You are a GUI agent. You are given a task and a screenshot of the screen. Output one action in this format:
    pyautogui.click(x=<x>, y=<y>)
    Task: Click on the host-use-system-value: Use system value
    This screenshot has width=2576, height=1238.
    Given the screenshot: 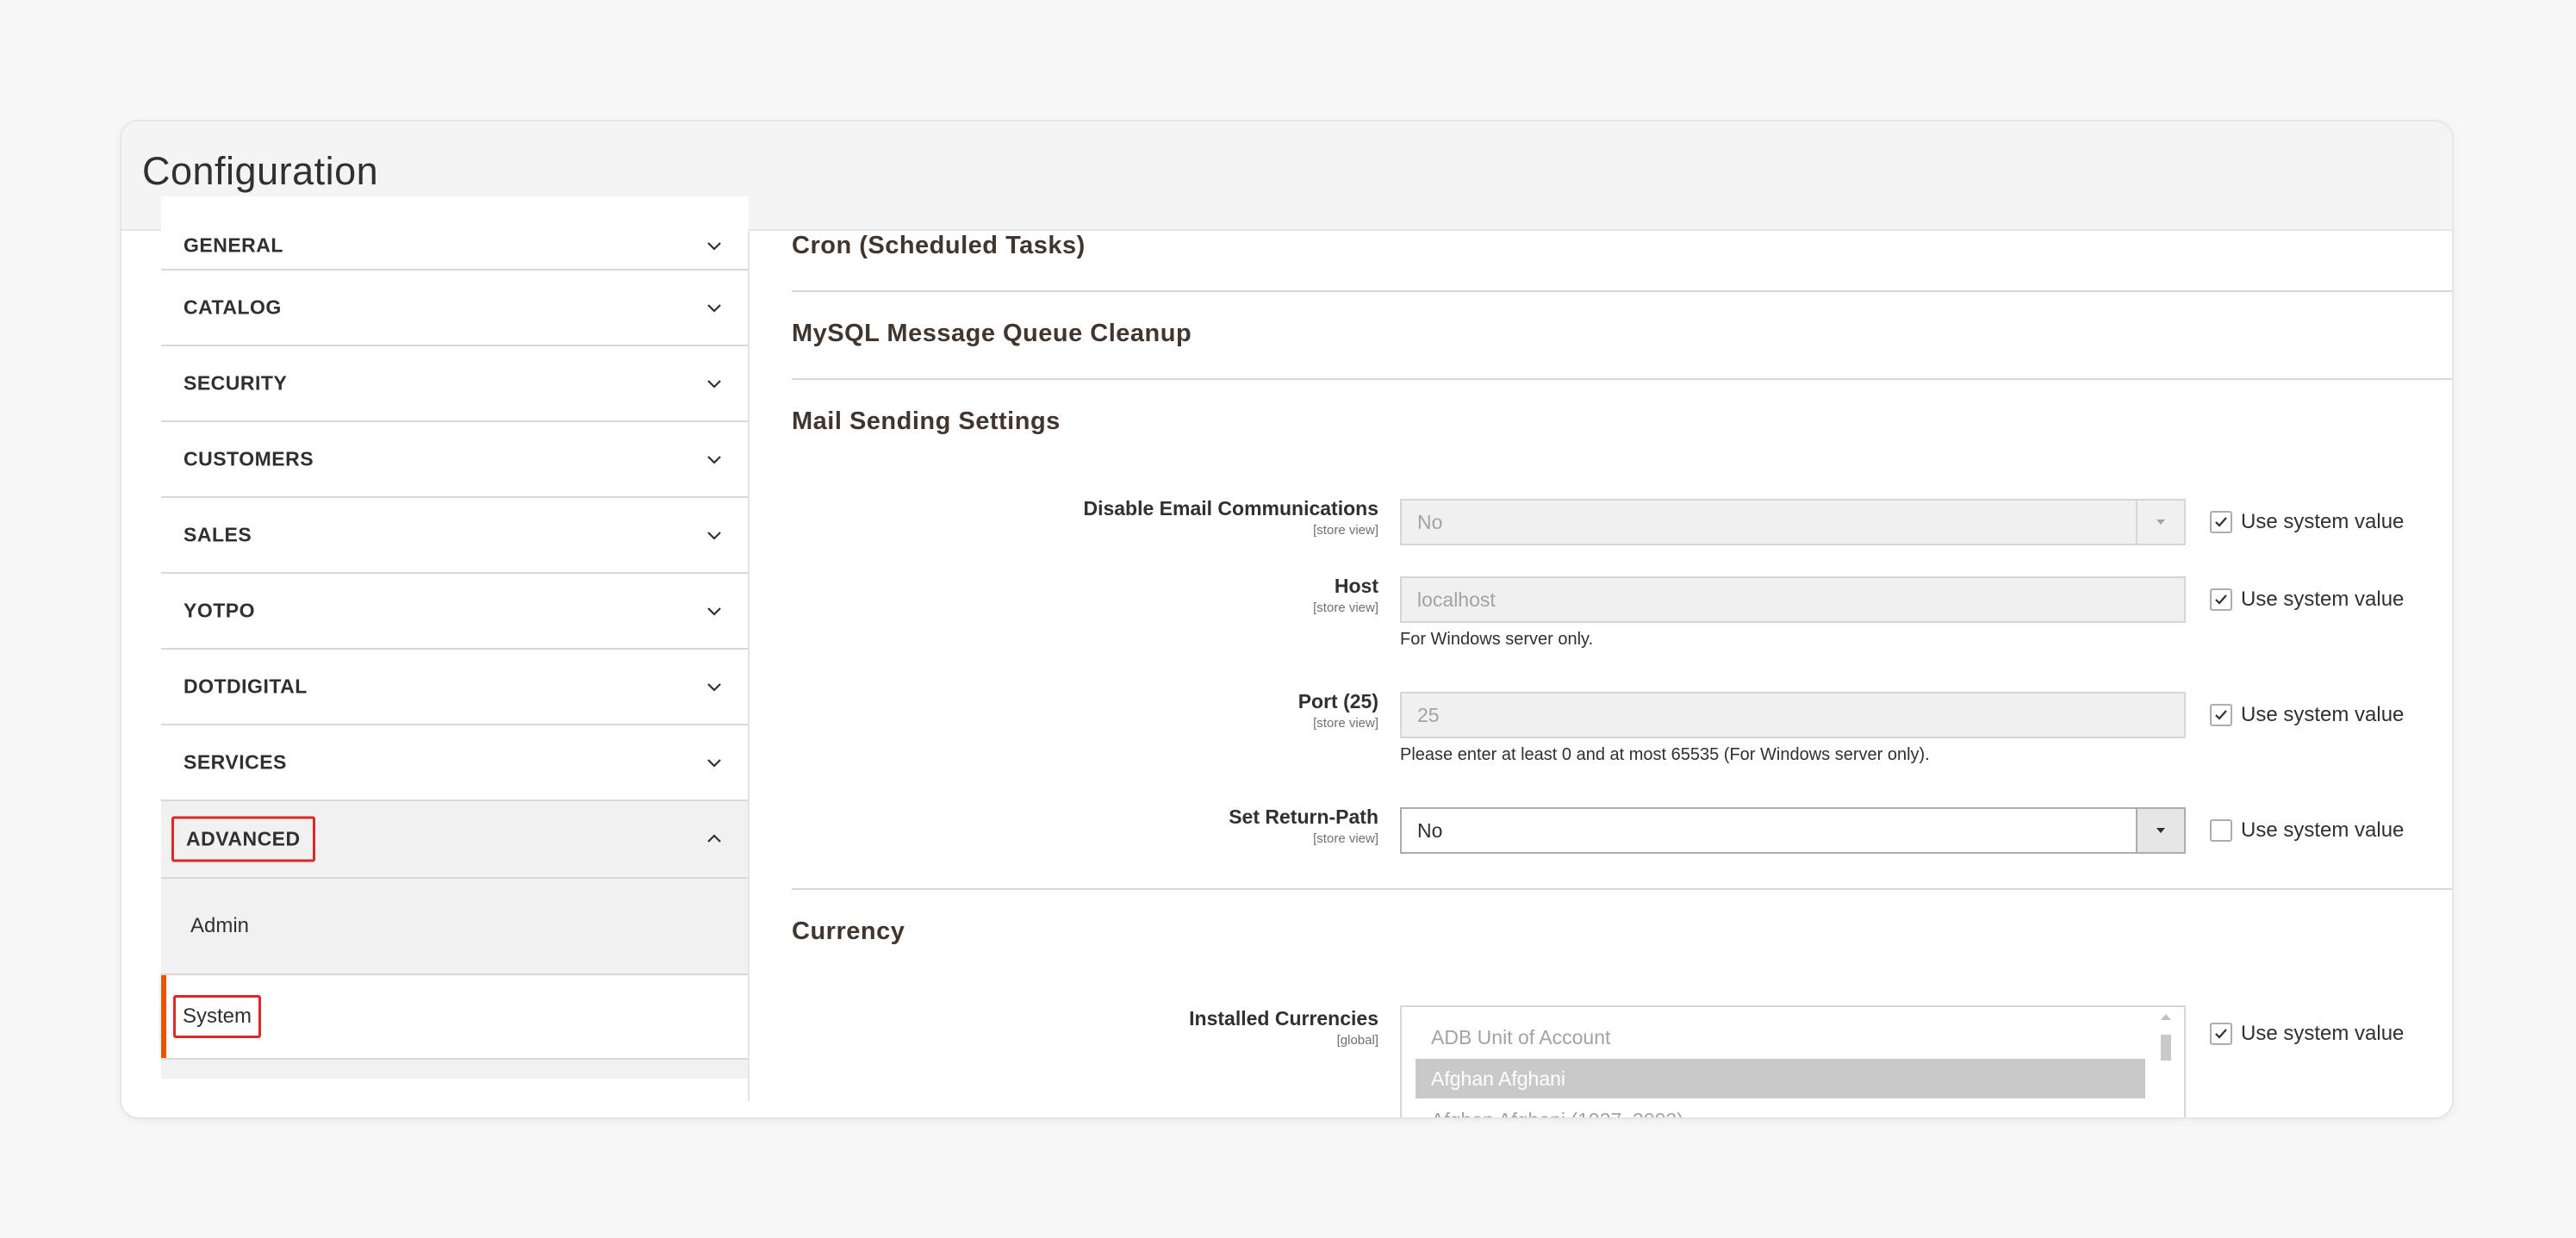 What is the action you would take?
    pyautogui.click(x=2307, y=600)
    